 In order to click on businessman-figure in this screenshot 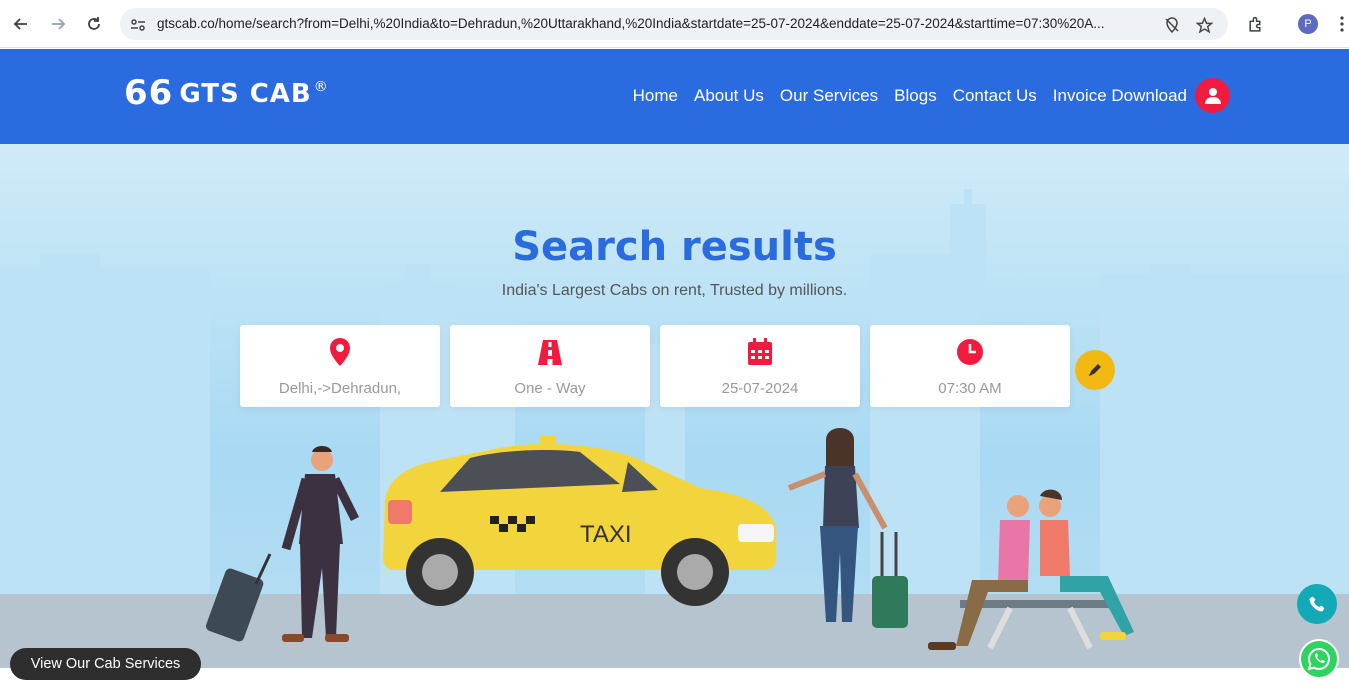, I will do `click(282, 544)`.